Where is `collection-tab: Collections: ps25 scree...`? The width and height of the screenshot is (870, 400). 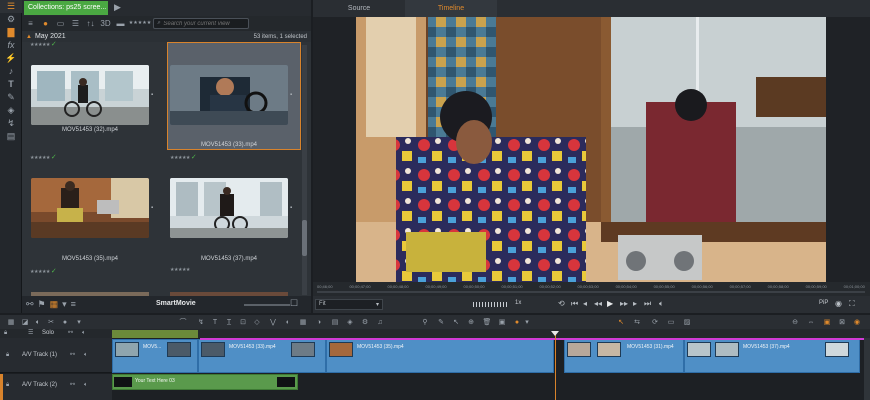 collection-tab: Collections: ps25 scree... is located at coordinates (66, 8).